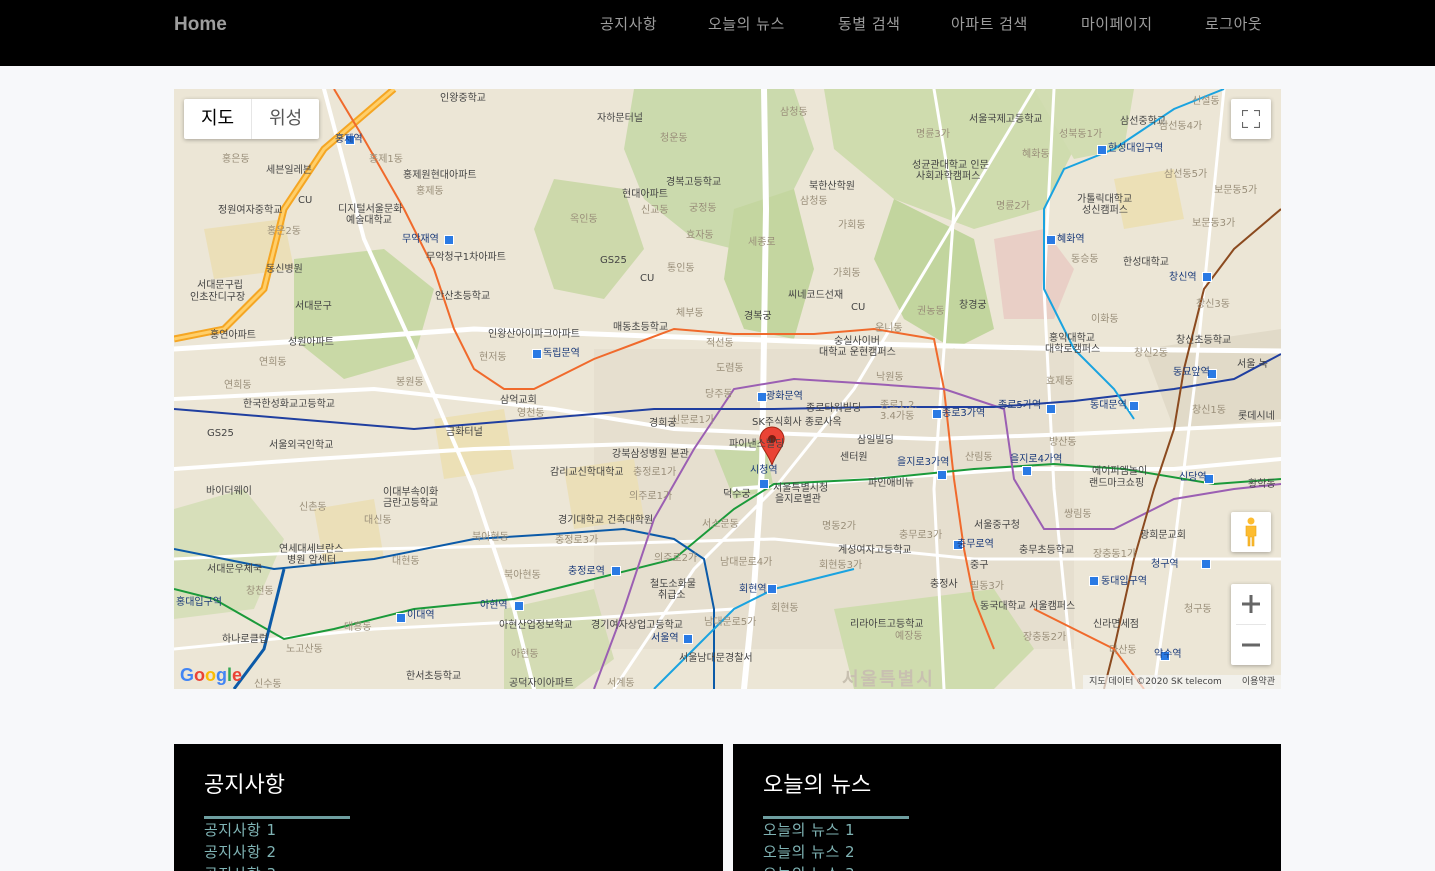 This screenshot has height=871, width=1435. What do you see at coordinates (674, 138) in the screenshot?
I see `map-label: 청운동` at bounding box center [674, 138].